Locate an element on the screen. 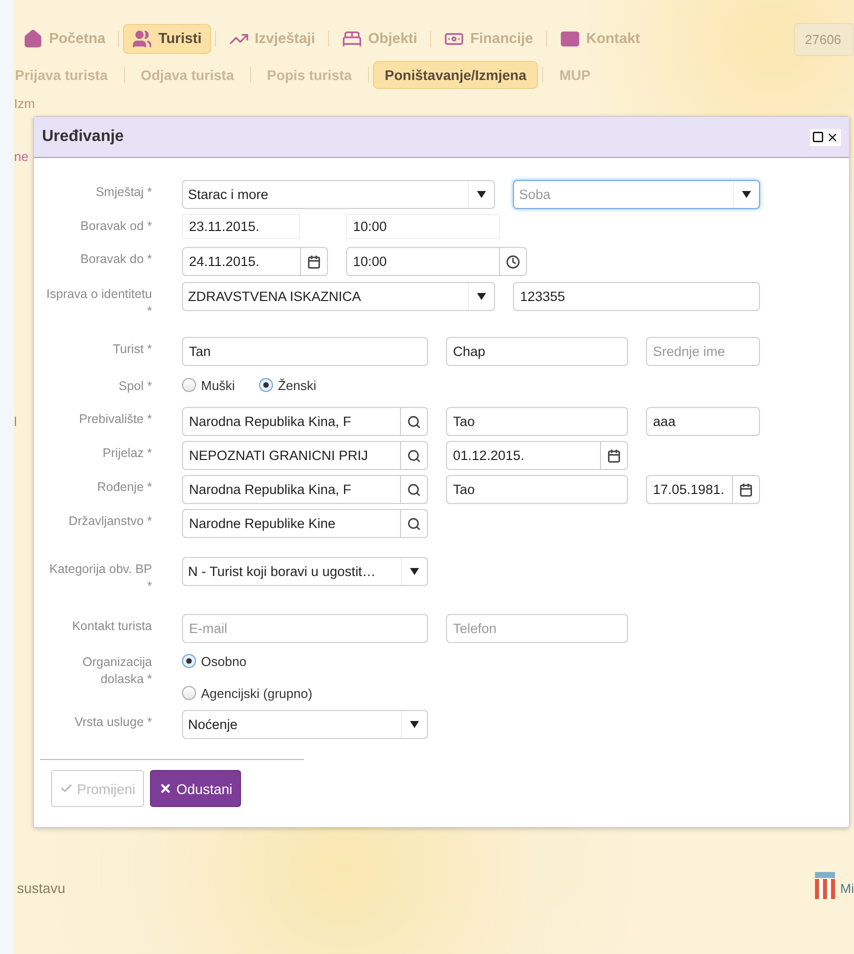 The height and width of the screenshot is (954, 854). time-field: 10:00 is located at coordinates (423, 261).